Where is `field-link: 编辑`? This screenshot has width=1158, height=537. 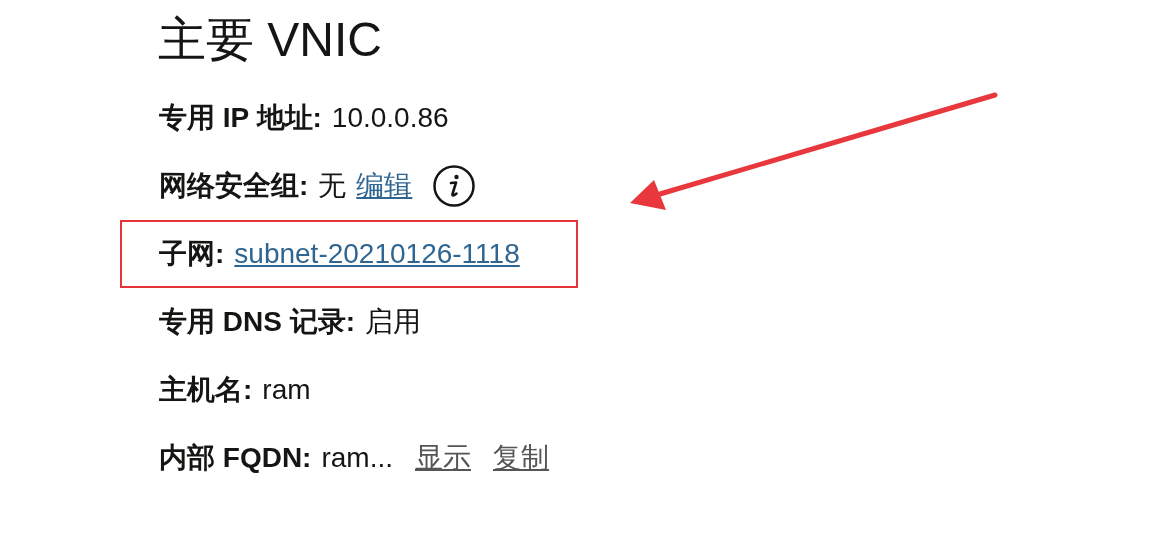
field-link: 编辑 is located at coordinates (384, 186).